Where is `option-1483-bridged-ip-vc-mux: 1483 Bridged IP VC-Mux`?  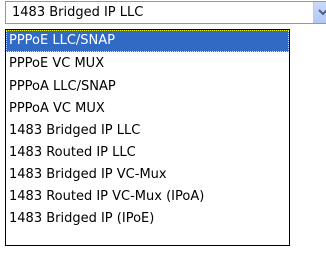
option-1483-bridged-ip-vc-mux: 1483 Bridged IP VC-Mux is located at coordinates (147, 175).